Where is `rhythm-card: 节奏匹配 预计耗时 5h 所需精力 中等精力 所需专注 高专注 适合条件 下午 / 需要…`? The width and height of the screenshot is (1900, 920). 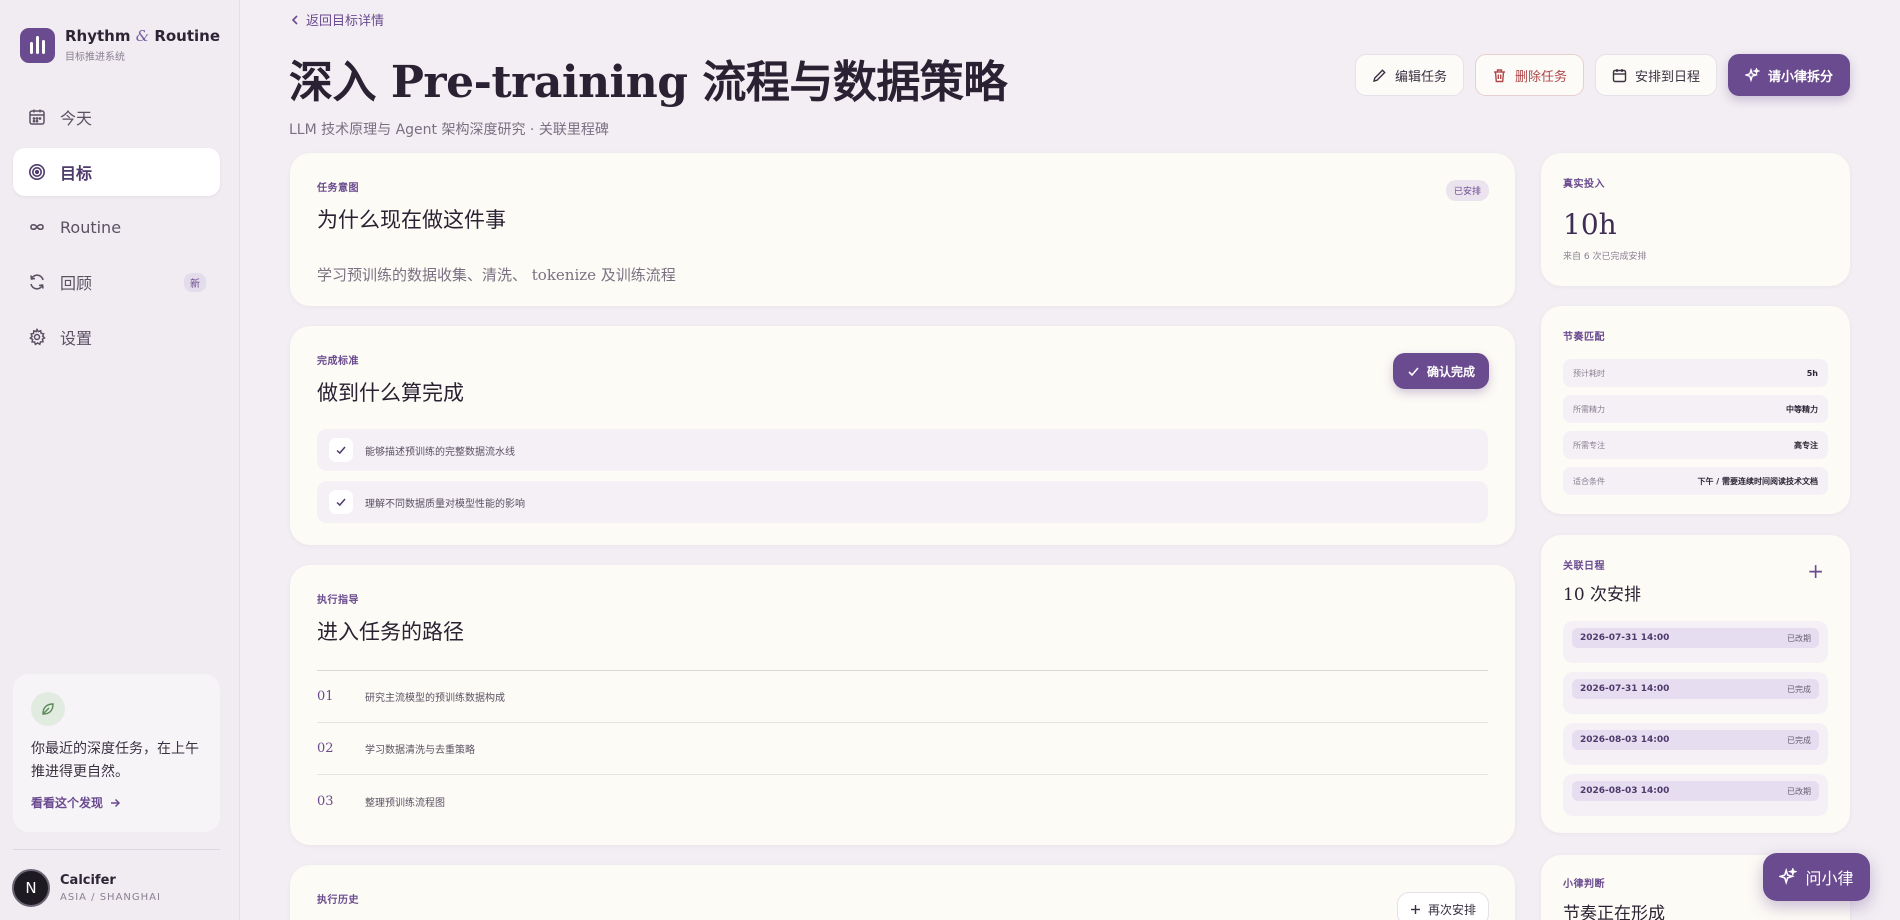 rhythm-card: 节奏匹配 预计耗时 5h 所需精力 中等精力 所需专注 高专注 适合条件 下午 / 需要… is located at coordinates (1695, 410).